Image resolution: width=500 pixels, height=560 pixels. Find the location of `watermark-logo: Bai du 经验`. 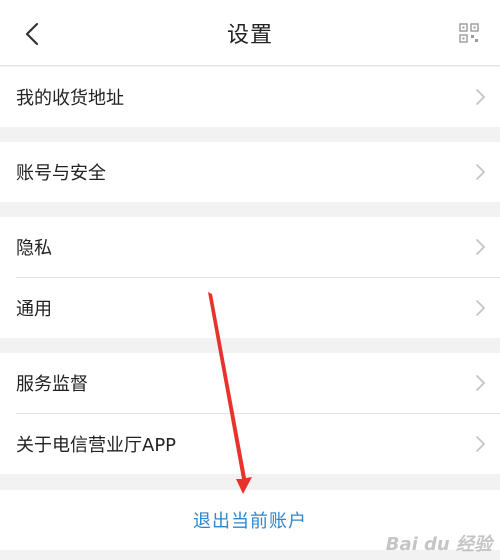

watermark-logo: Bai du 经验 is located at coordinates (439, 543).